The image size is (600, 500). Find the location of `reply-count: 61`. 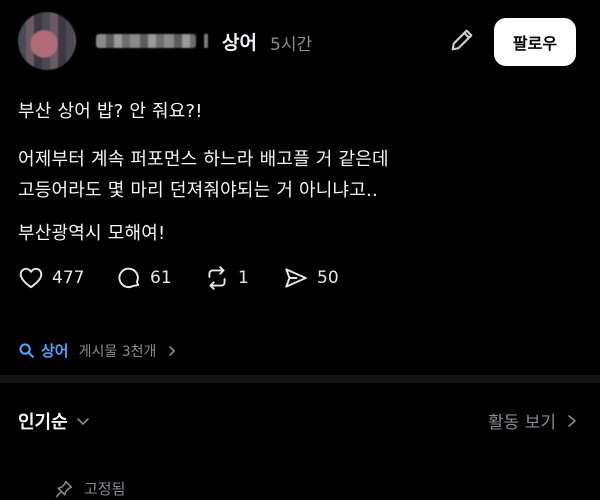

reply-count: 61 is located at coordinates (161, 278).